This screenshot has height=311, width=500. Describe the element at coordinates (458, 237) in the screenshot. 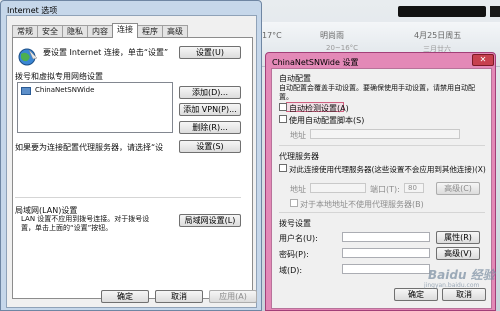

I see `properties-button: 属性(R)` at that location.